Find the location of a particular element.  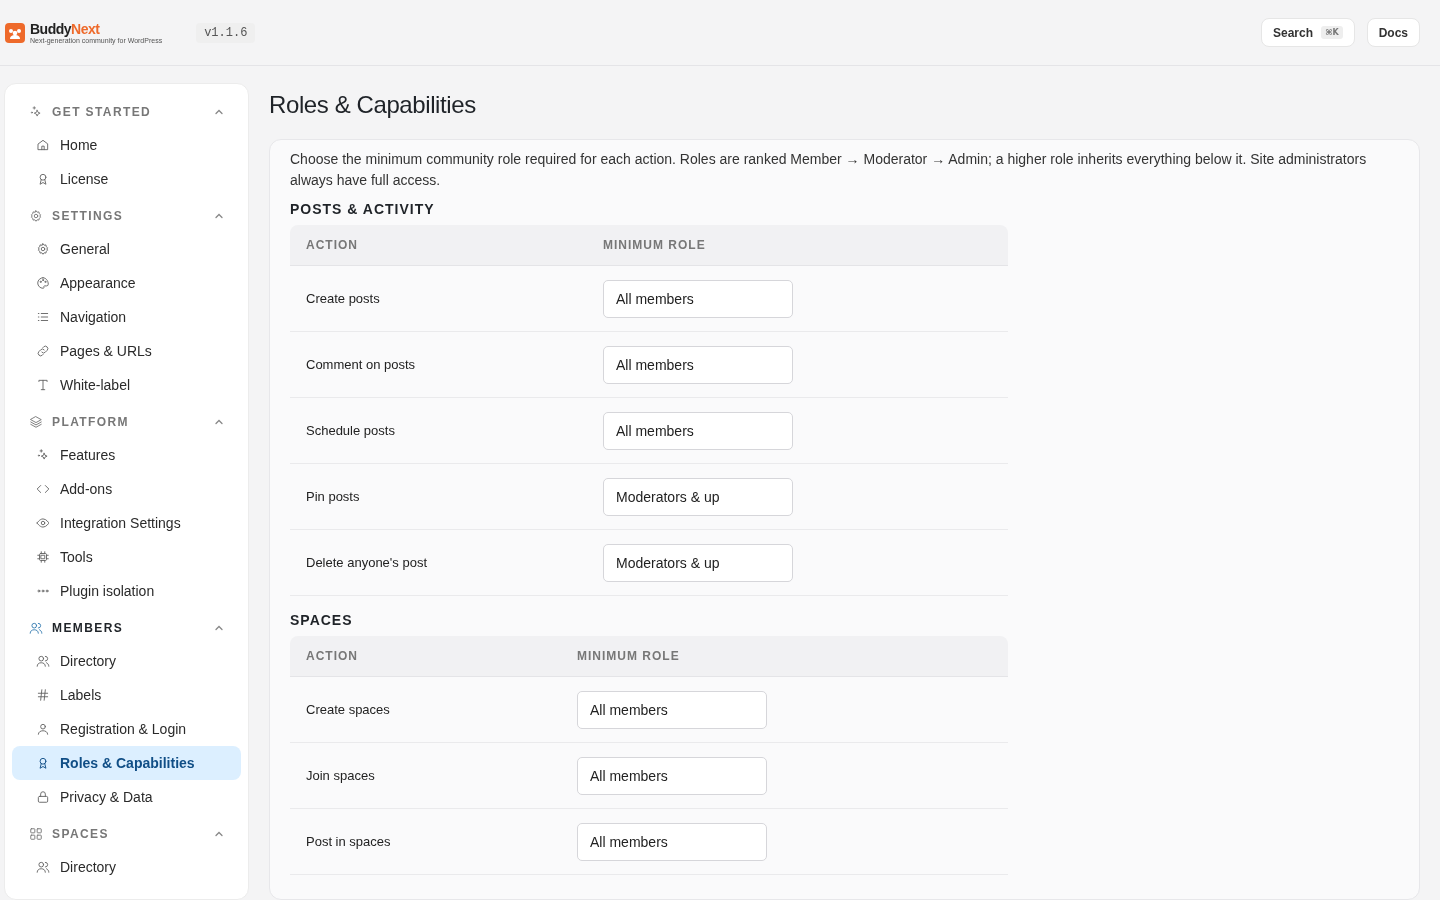

nav-item: License is located at coordinates (126, 179).